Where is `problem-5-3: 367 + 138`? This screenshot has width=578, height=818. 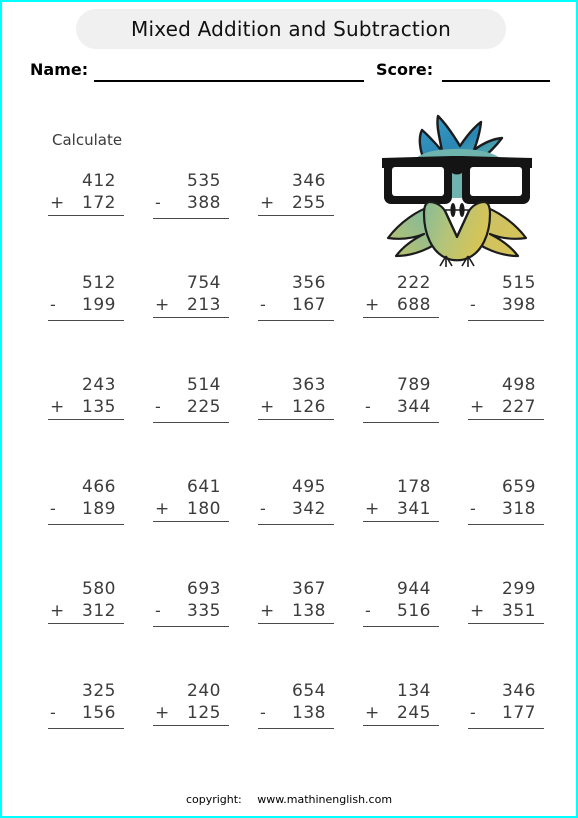
problem-5-3: 367 + 138 is located at coordinates (296, 601).